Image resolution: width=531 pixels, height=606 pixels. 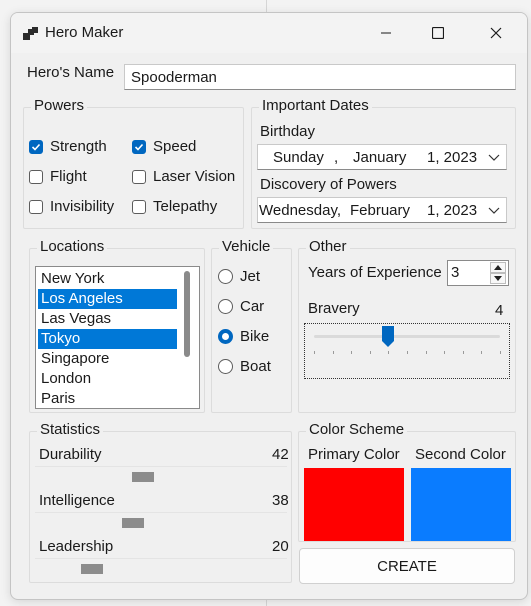 What do you see at coordinates (82, 206) in the screenshot?
I see `invisibility-label: Invisibility` at bounding box center [82, 206].